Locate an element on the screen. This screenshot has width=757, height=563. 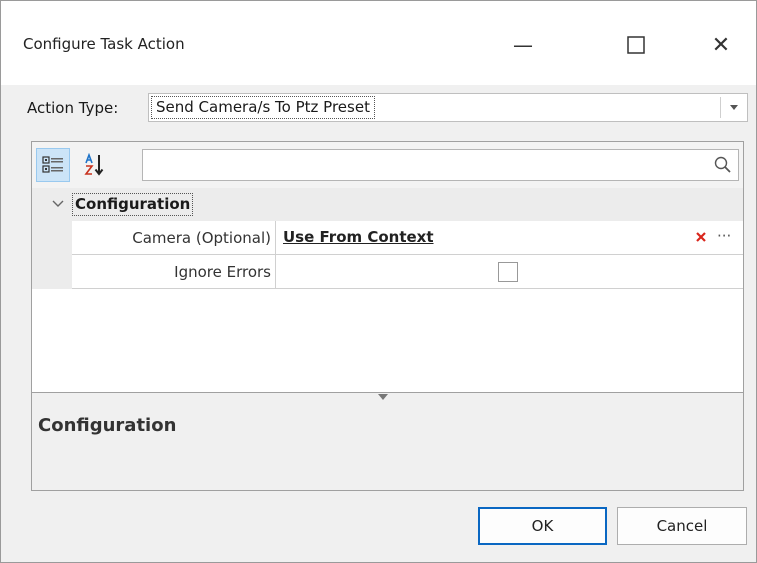
property-search-box is located at coordinates (440, 165).